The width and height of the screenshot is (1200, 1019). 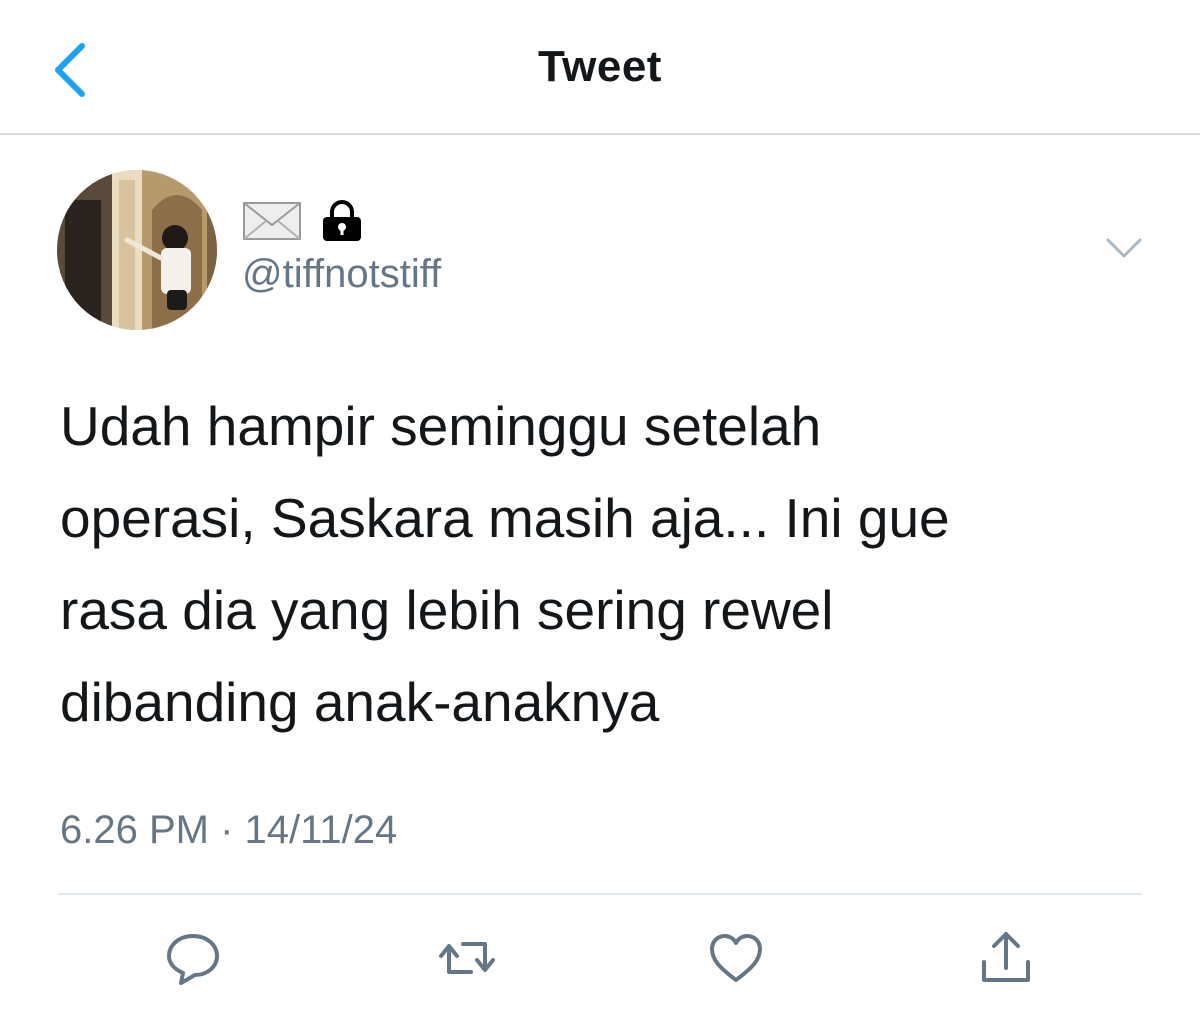 What do you see at coordinates (447, 610) in the screenshot?
I see `tweet-text-line: rasa dia yang lebih sering rewel` at bounding box center [447, 610].